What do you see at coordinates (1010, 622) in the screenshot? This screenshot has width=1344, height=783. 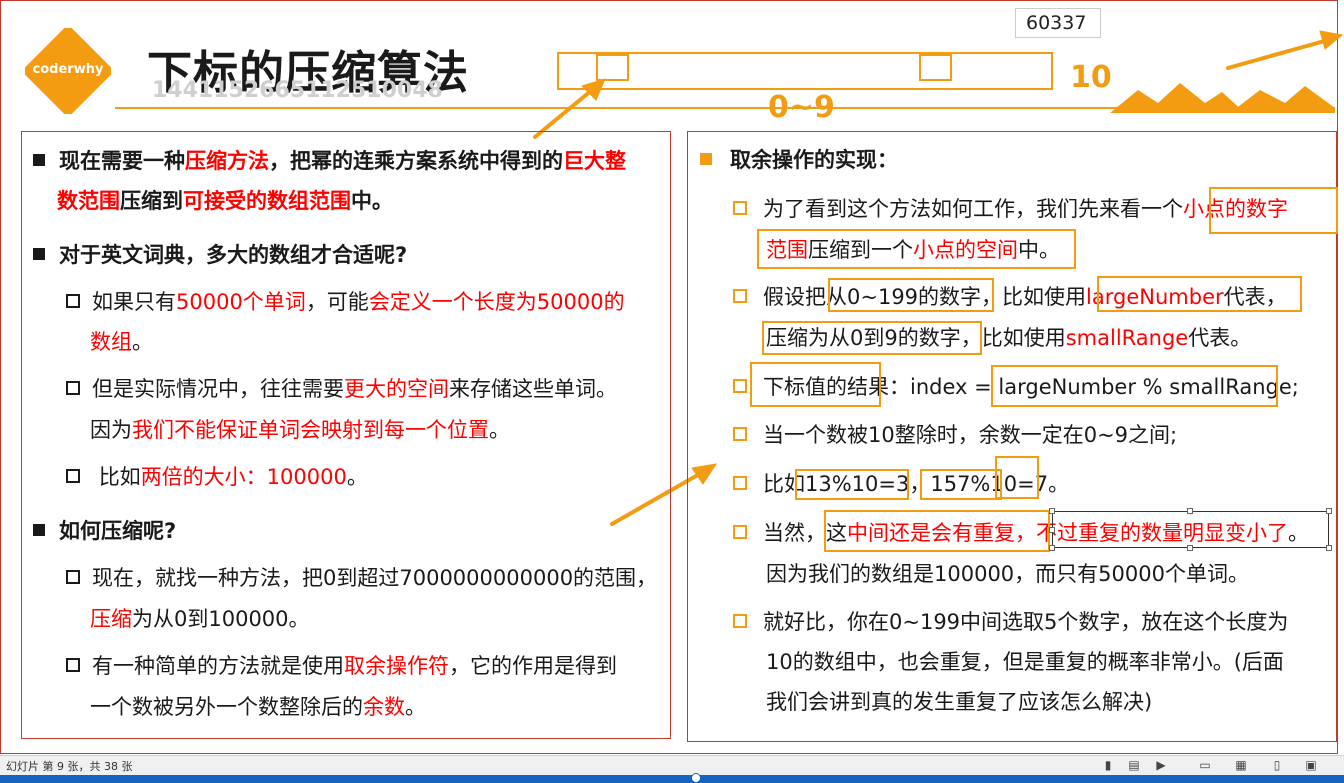 I see `rbullet-analogy: 就好比，你在0~199中间选取5个数字，放在这个长度为` at bounding box center [1010, 622].